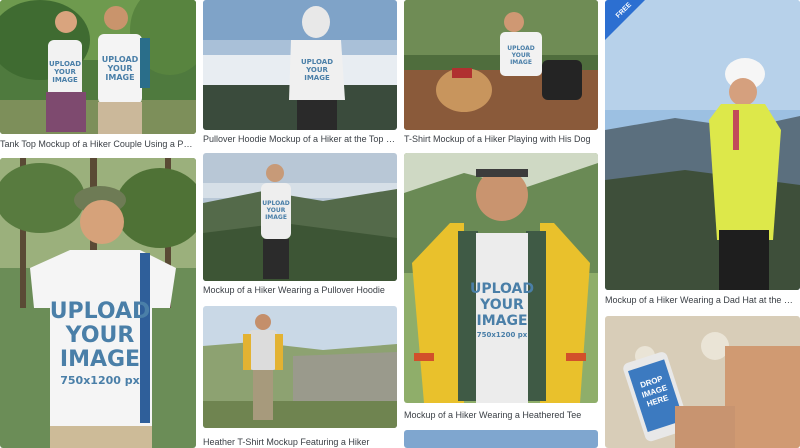  Describe the element at coordinates (300, 442) in the screenshot. I see `mockup-caption: Heather T-Shirt Mockup Featuring a Hiker` at that location.